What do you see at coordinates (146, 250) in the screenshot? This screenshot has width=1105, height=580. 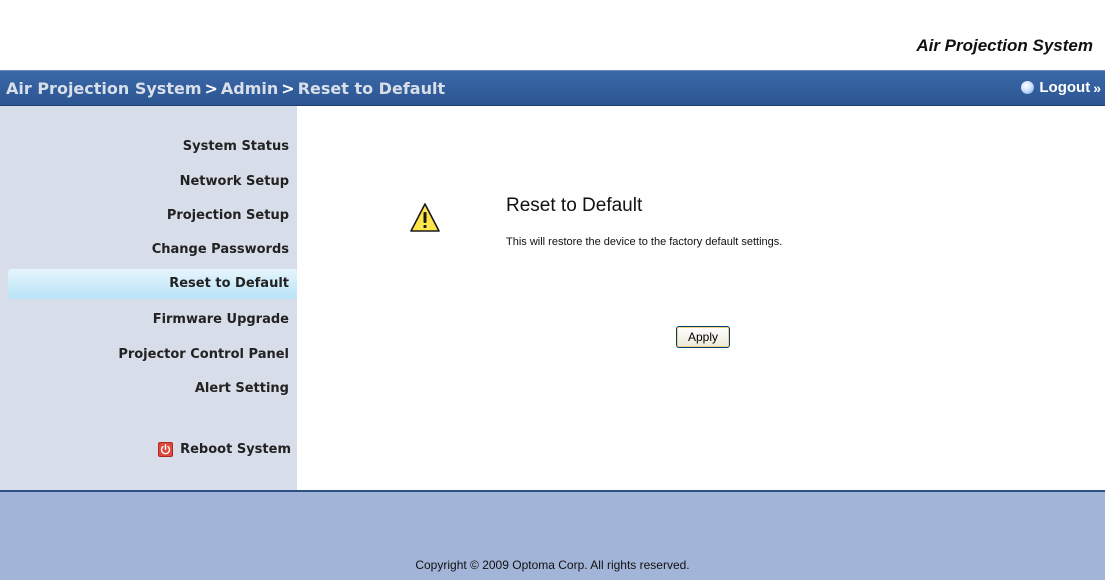 I see `sidebar-item-change-passwords: Change Passwords` at bounding box center [146, 250].